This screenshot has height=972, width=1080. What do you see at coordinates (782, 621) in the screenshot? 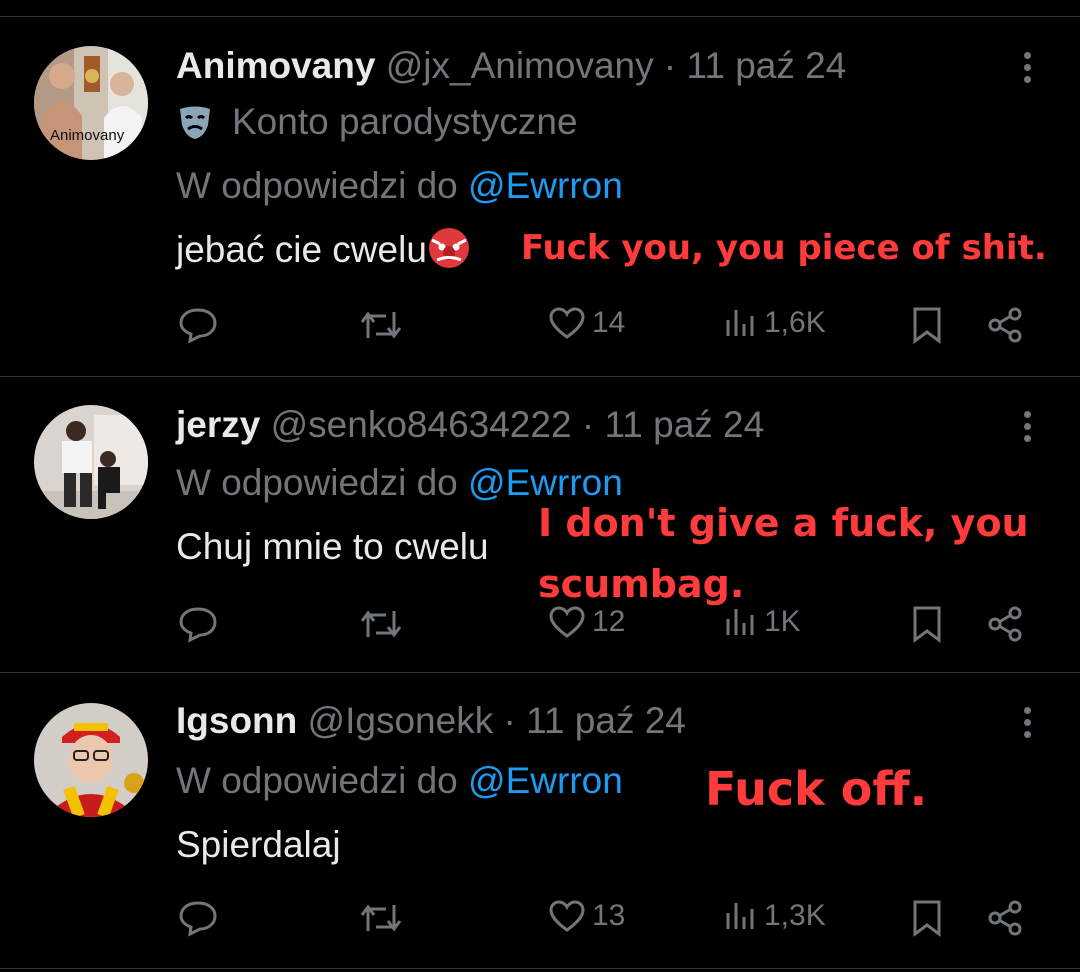
I see `view-count: 1K` at bounding box center [782, 621].